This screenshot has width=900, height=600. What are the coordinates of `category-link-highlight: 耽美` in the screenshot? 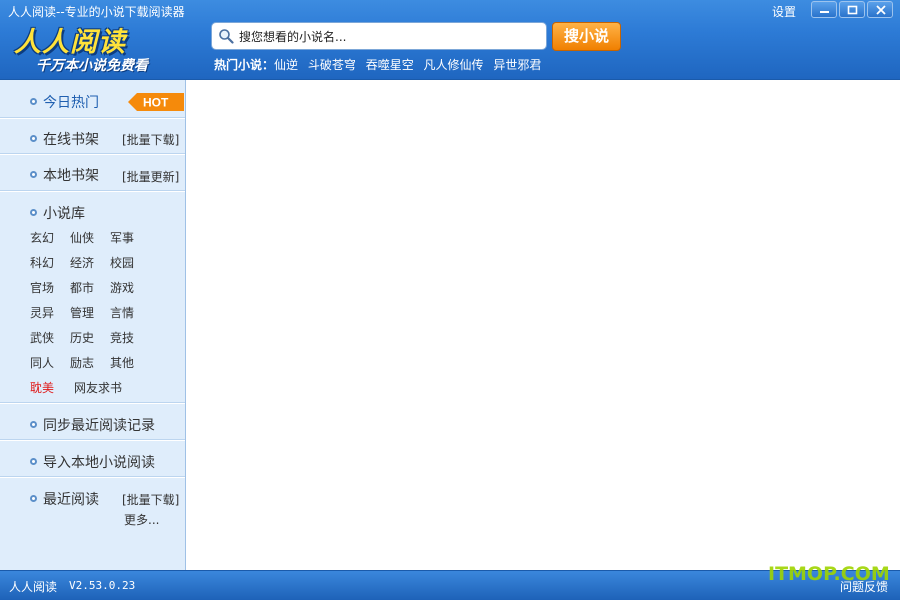 It's located at (42, 387).